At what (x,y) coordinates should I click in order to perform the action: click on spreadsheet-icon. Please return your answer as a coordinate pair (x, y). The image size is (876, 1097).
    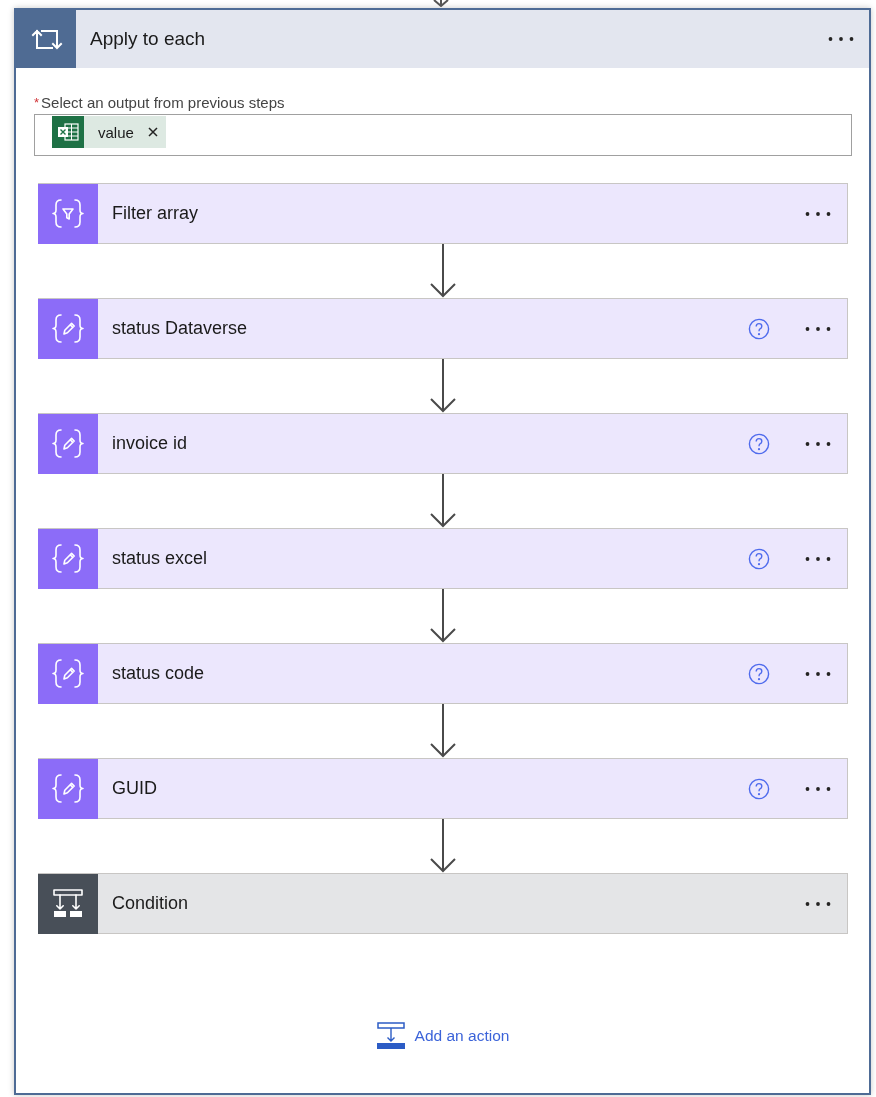
    Looking at the image, I should click on (68, 132).